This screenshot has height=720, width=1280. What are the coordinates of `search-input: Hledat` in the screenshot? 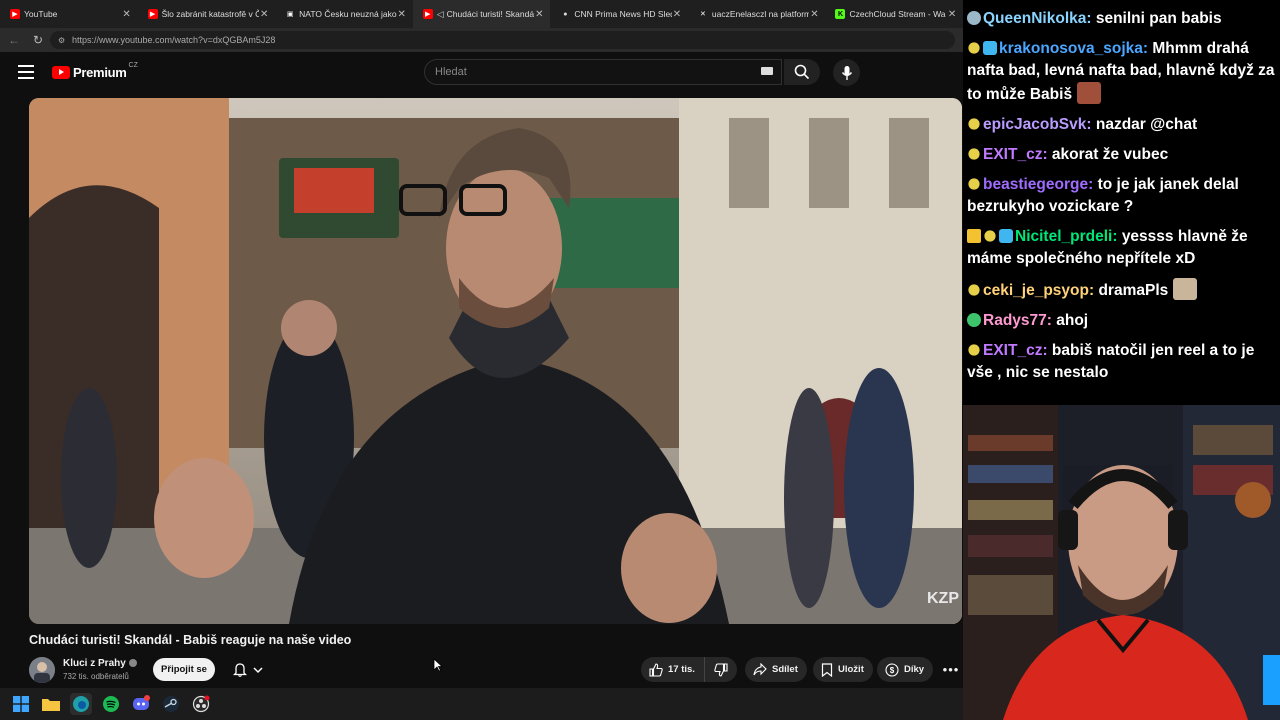 It's located at (603, 72).